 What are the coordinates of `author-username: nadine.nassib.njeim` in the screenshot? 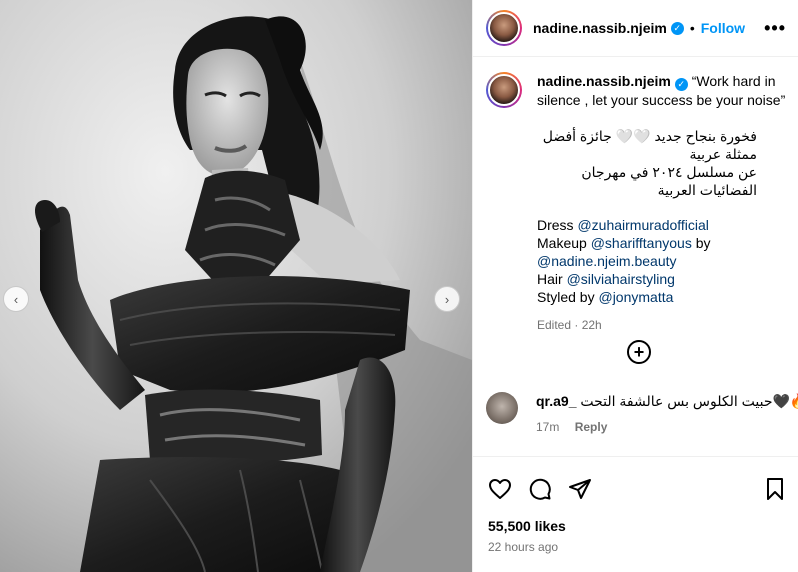 It's located at (600, 28).